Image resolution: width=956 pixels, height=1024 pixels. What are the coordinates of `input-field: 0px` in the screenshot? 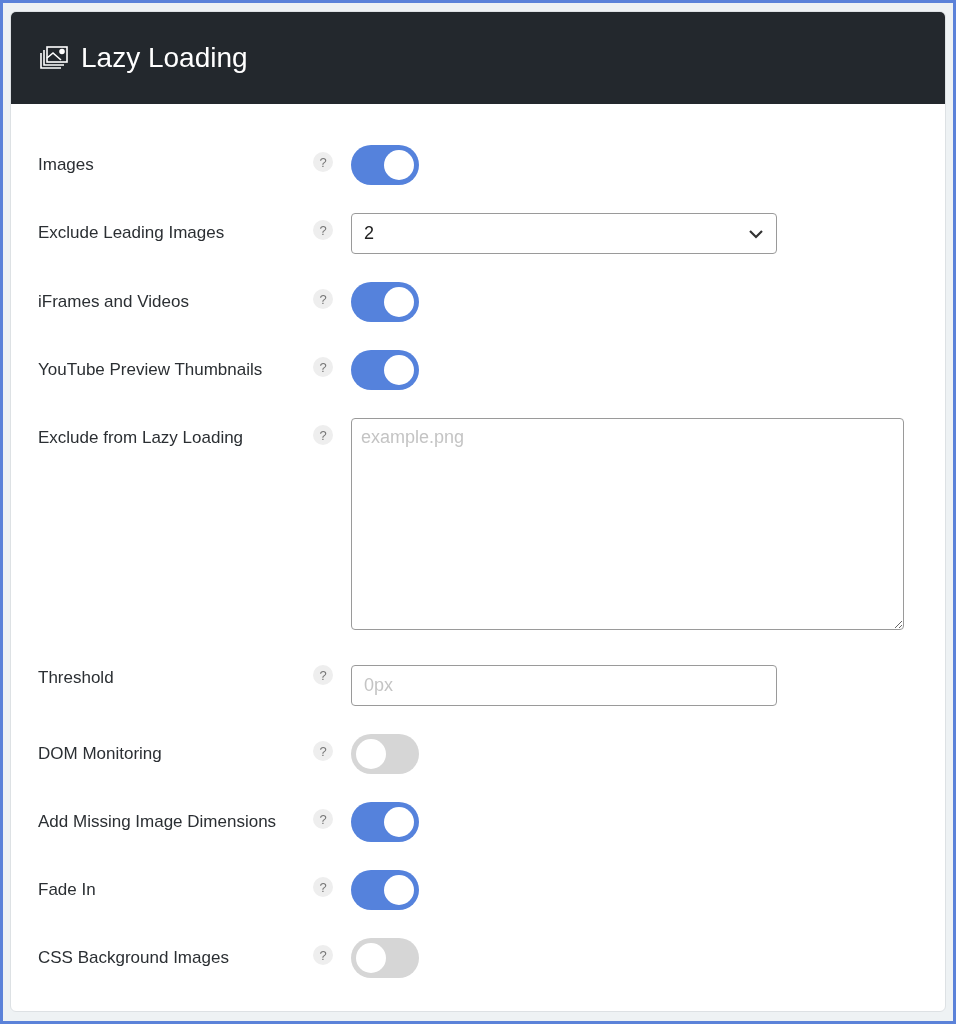 It's located at (564, 685).